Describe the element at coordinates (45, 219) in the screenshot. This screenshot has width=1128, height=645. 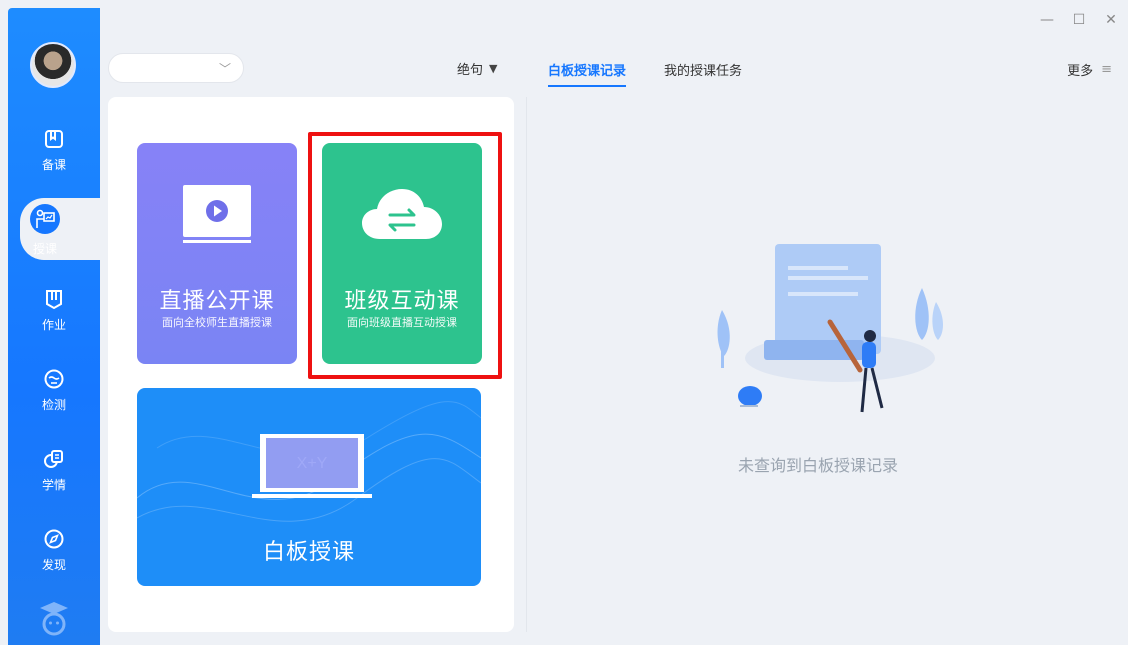
I see `teacher-board-icon` at that location.